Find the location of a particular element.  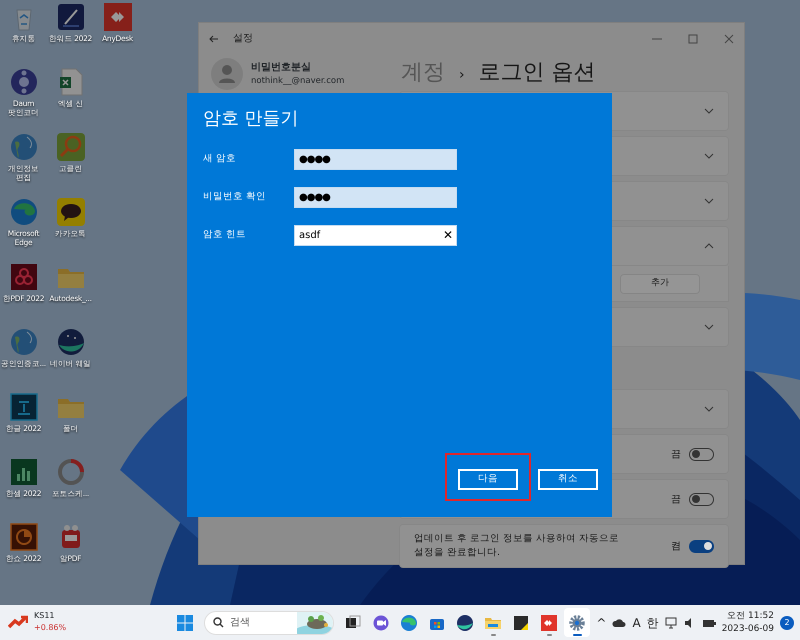

clear-button: ✕ is located at coordinates (447, 234).